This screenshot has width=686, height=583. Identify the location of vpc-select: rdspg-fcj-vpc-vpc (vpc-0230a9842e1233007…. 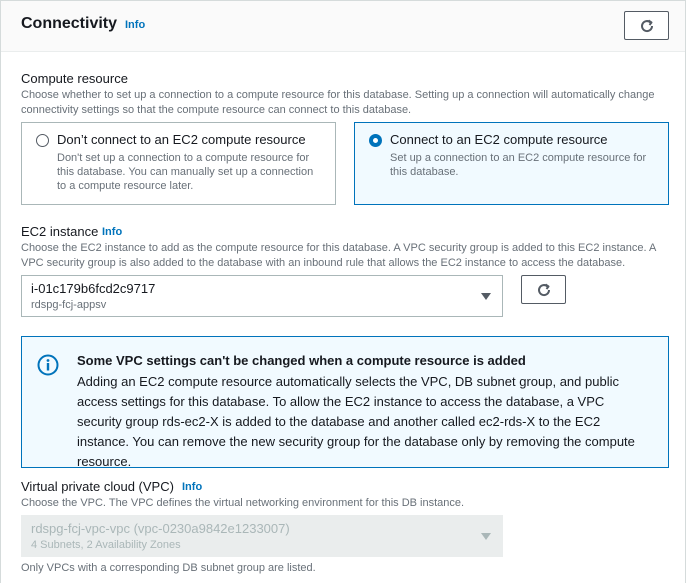
(262, 536).